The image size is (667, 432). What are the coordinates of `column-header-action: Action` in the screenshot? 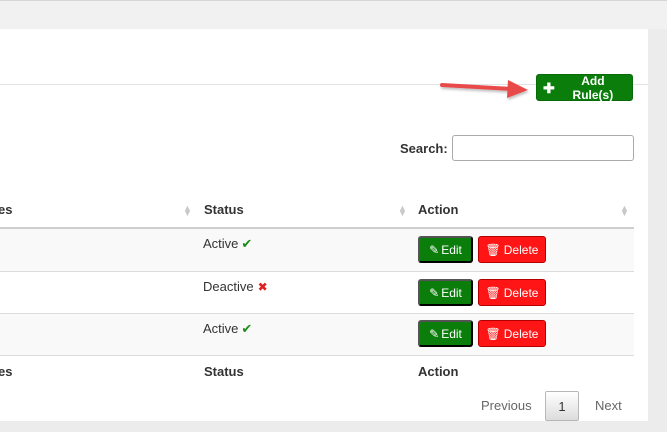 It's located at (438, 209).